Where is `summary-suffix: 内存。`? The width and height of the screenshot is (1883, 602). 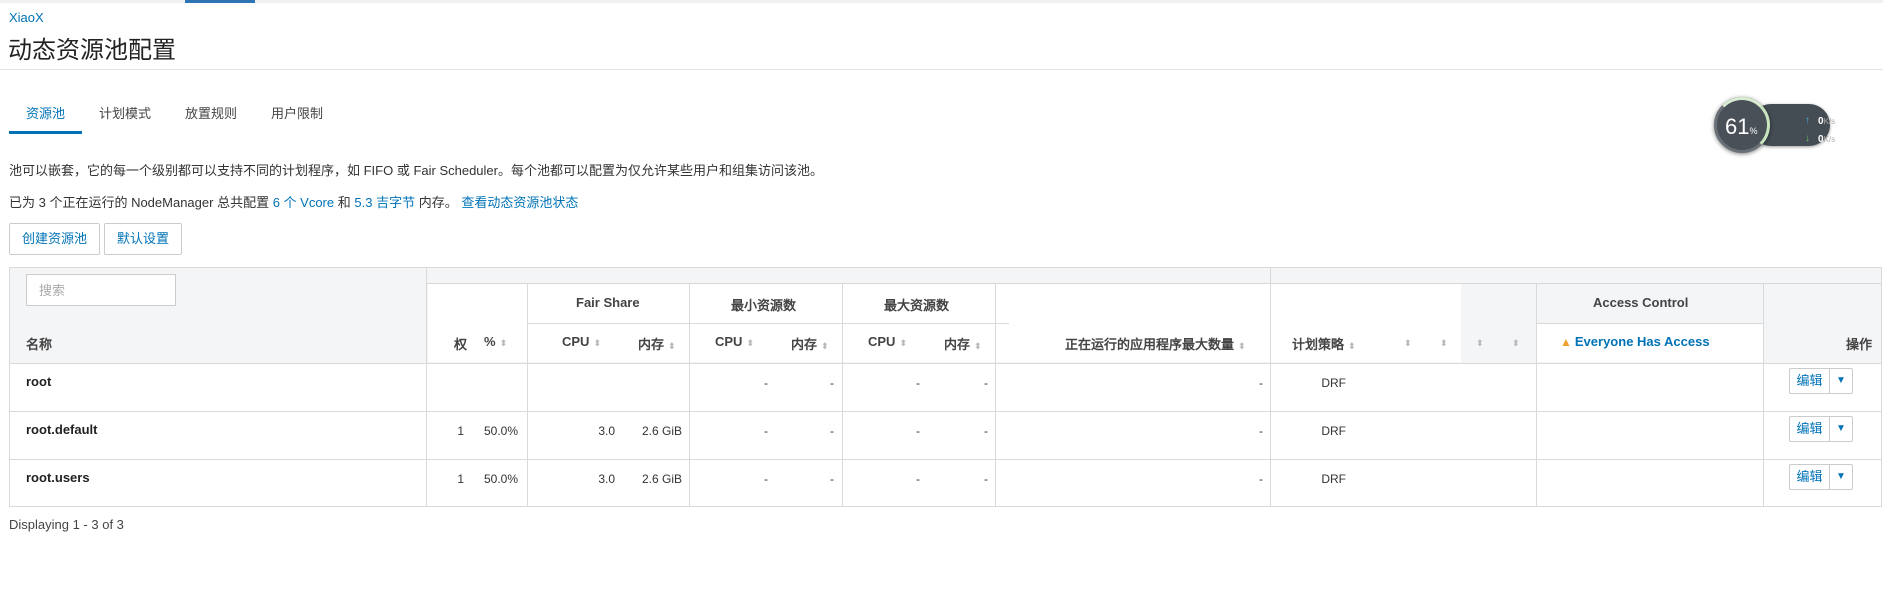
summary-suffix: 内存。 is located at coordinates (438, 202).